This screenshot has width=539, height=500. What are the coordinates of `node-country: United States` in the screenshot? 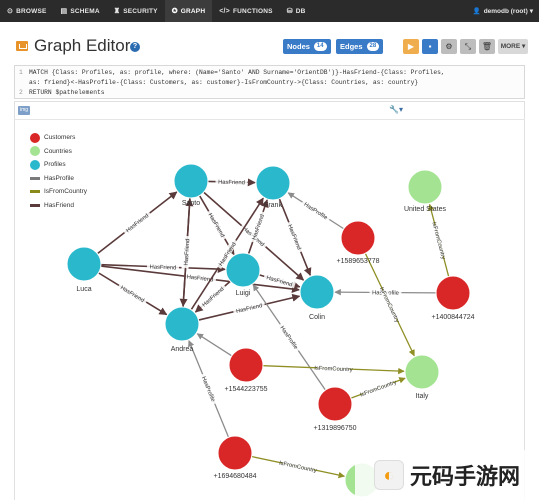 It's located at (425, 191).